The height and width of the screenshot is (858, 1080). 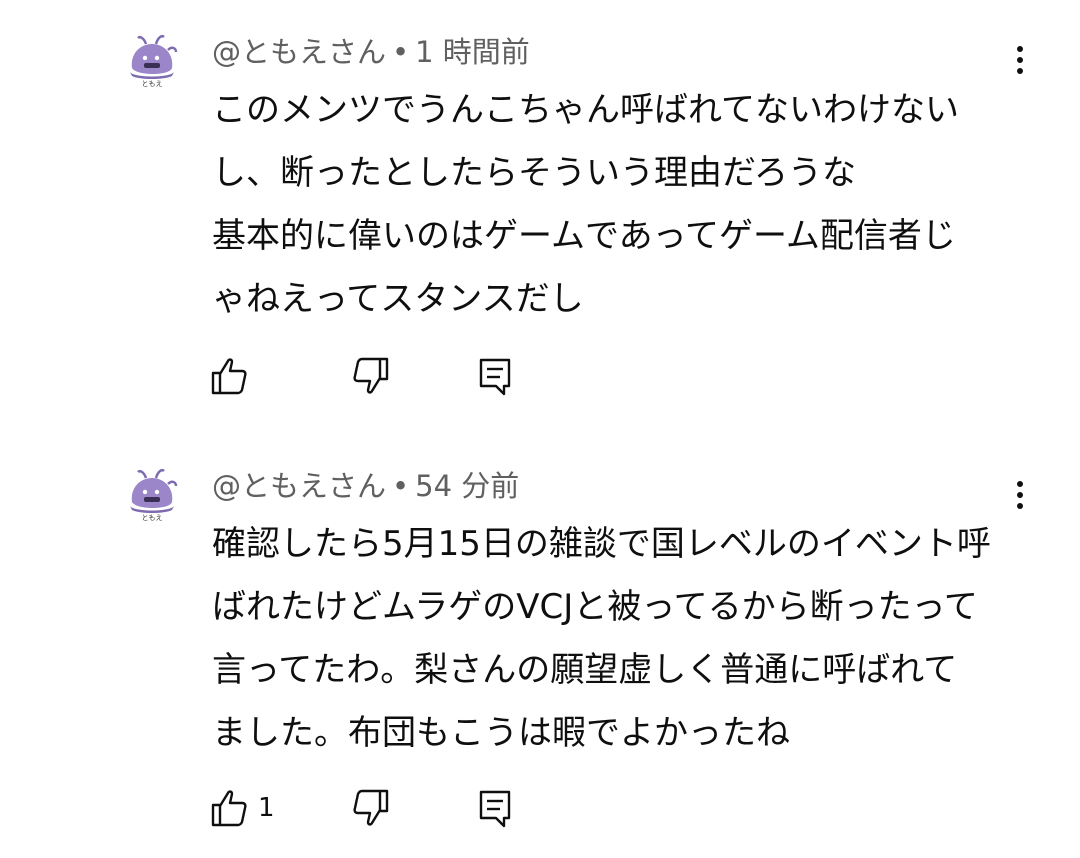 I want to click on comment-actions: 1, so click(x=370, y=808).